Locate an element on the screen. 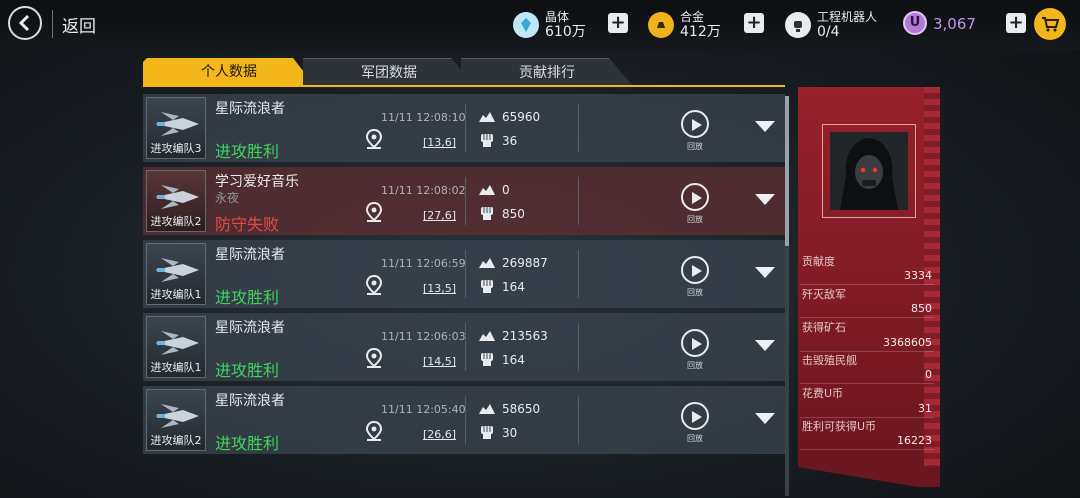 The height and width of the screenshot is (498, 1080). ore-value: 58650 is located at coordinates (521, 409).